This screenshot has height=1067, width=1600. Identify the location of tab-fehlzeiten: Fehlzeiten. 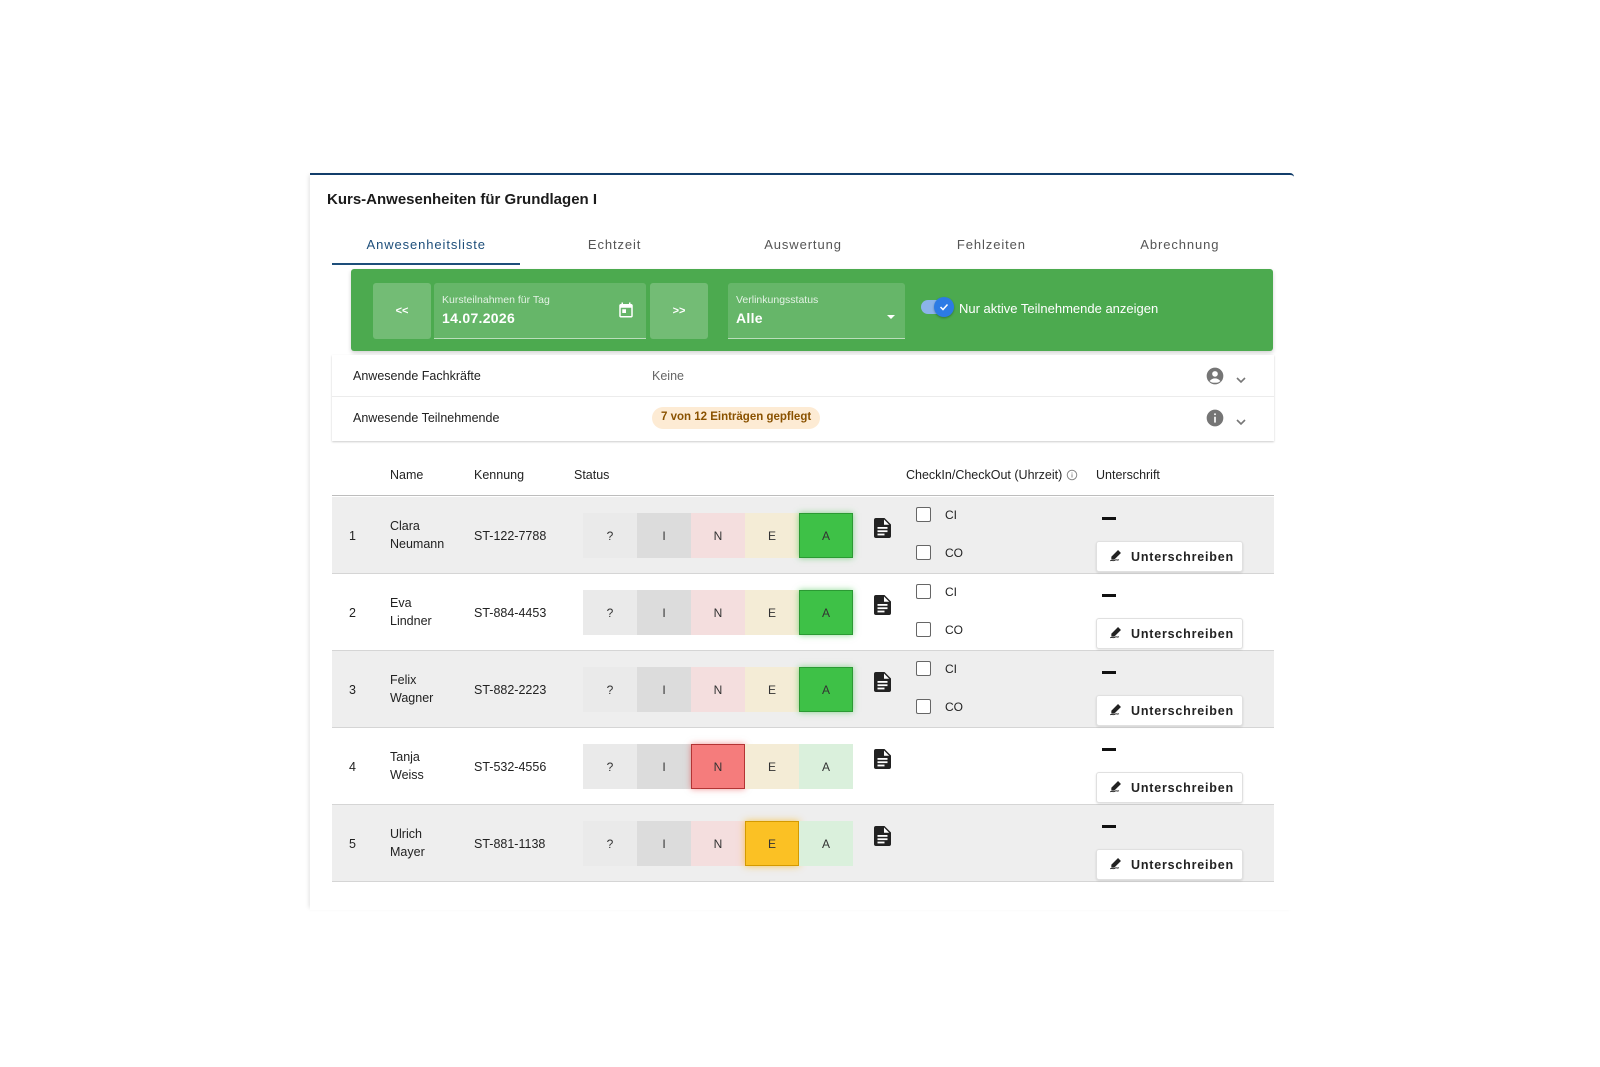
(991, 246).